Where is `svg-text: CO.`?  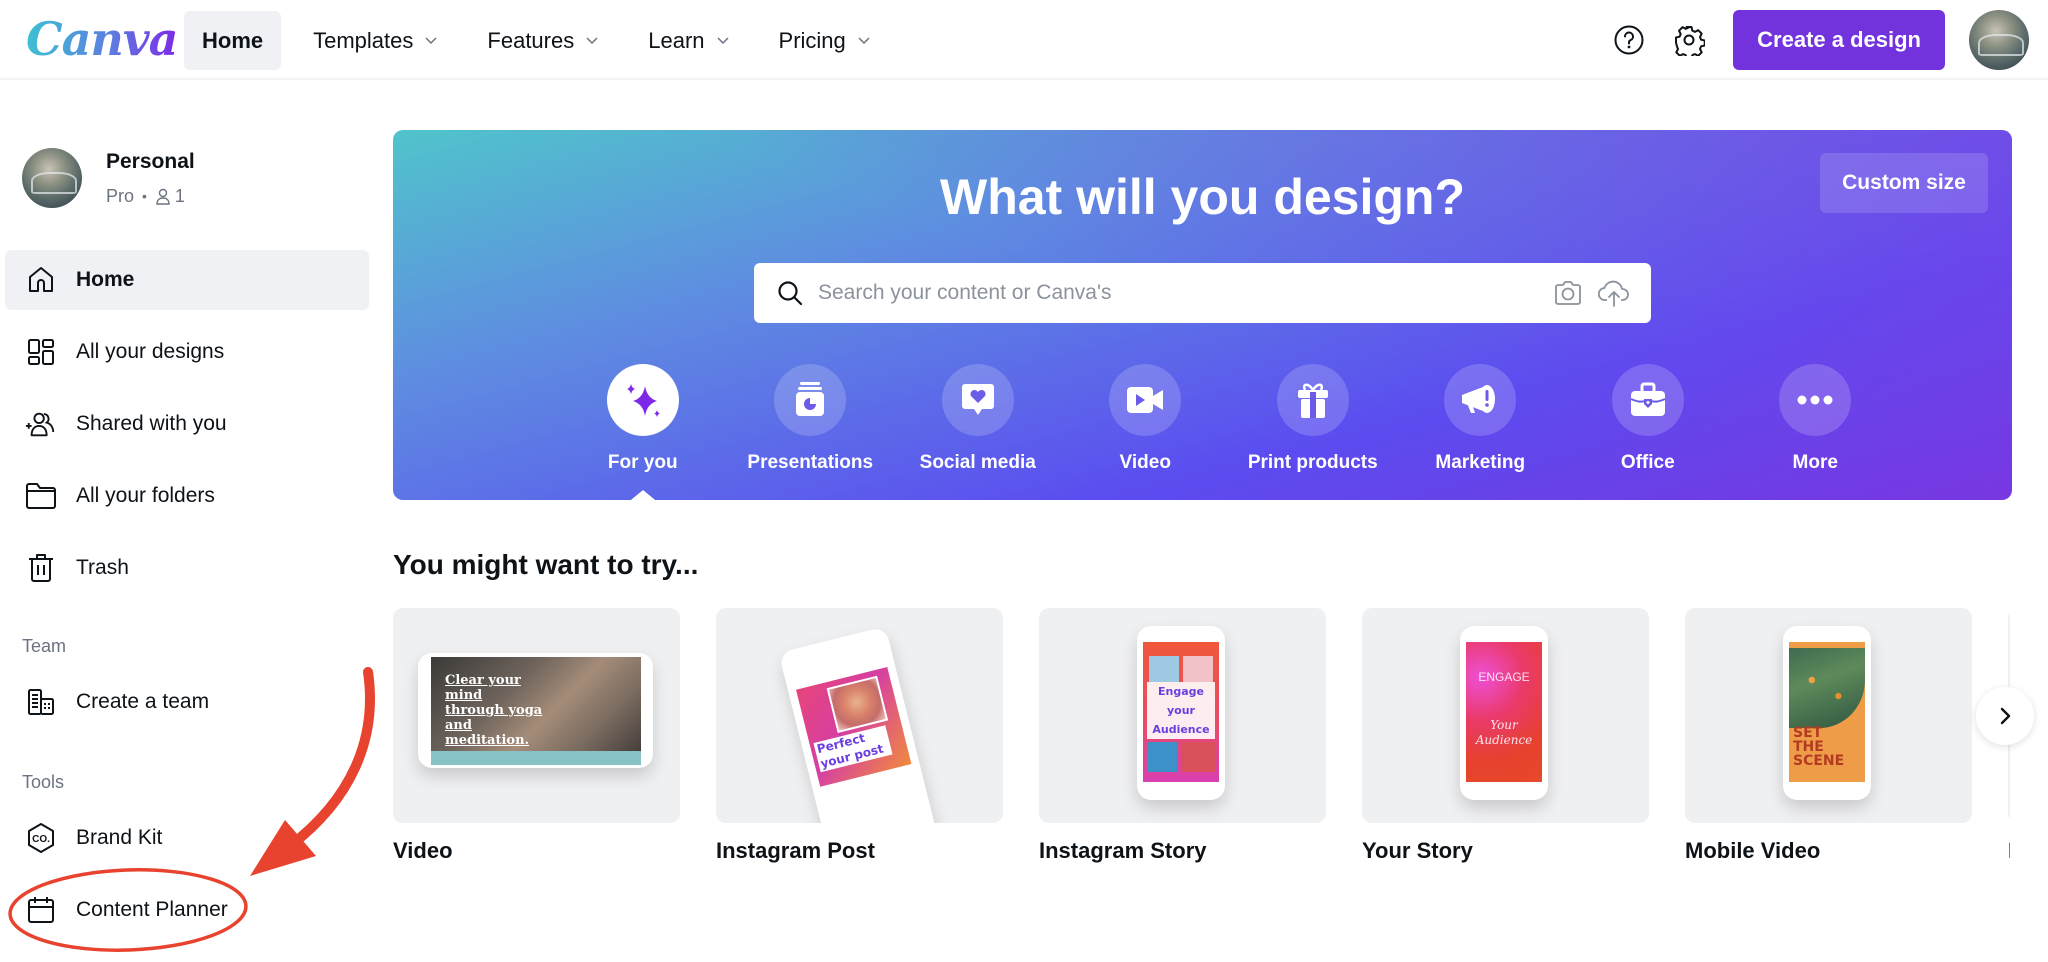 svg-text: CO. is located at coordinates (41, 839).